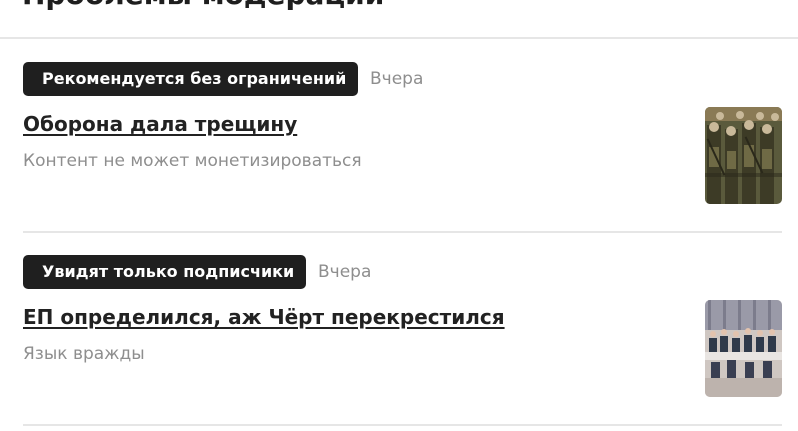 The image size is (798, 431). I want to click on post-title-link: ЕП определился, аж Чёрт перекрестился, so click(264, 317).